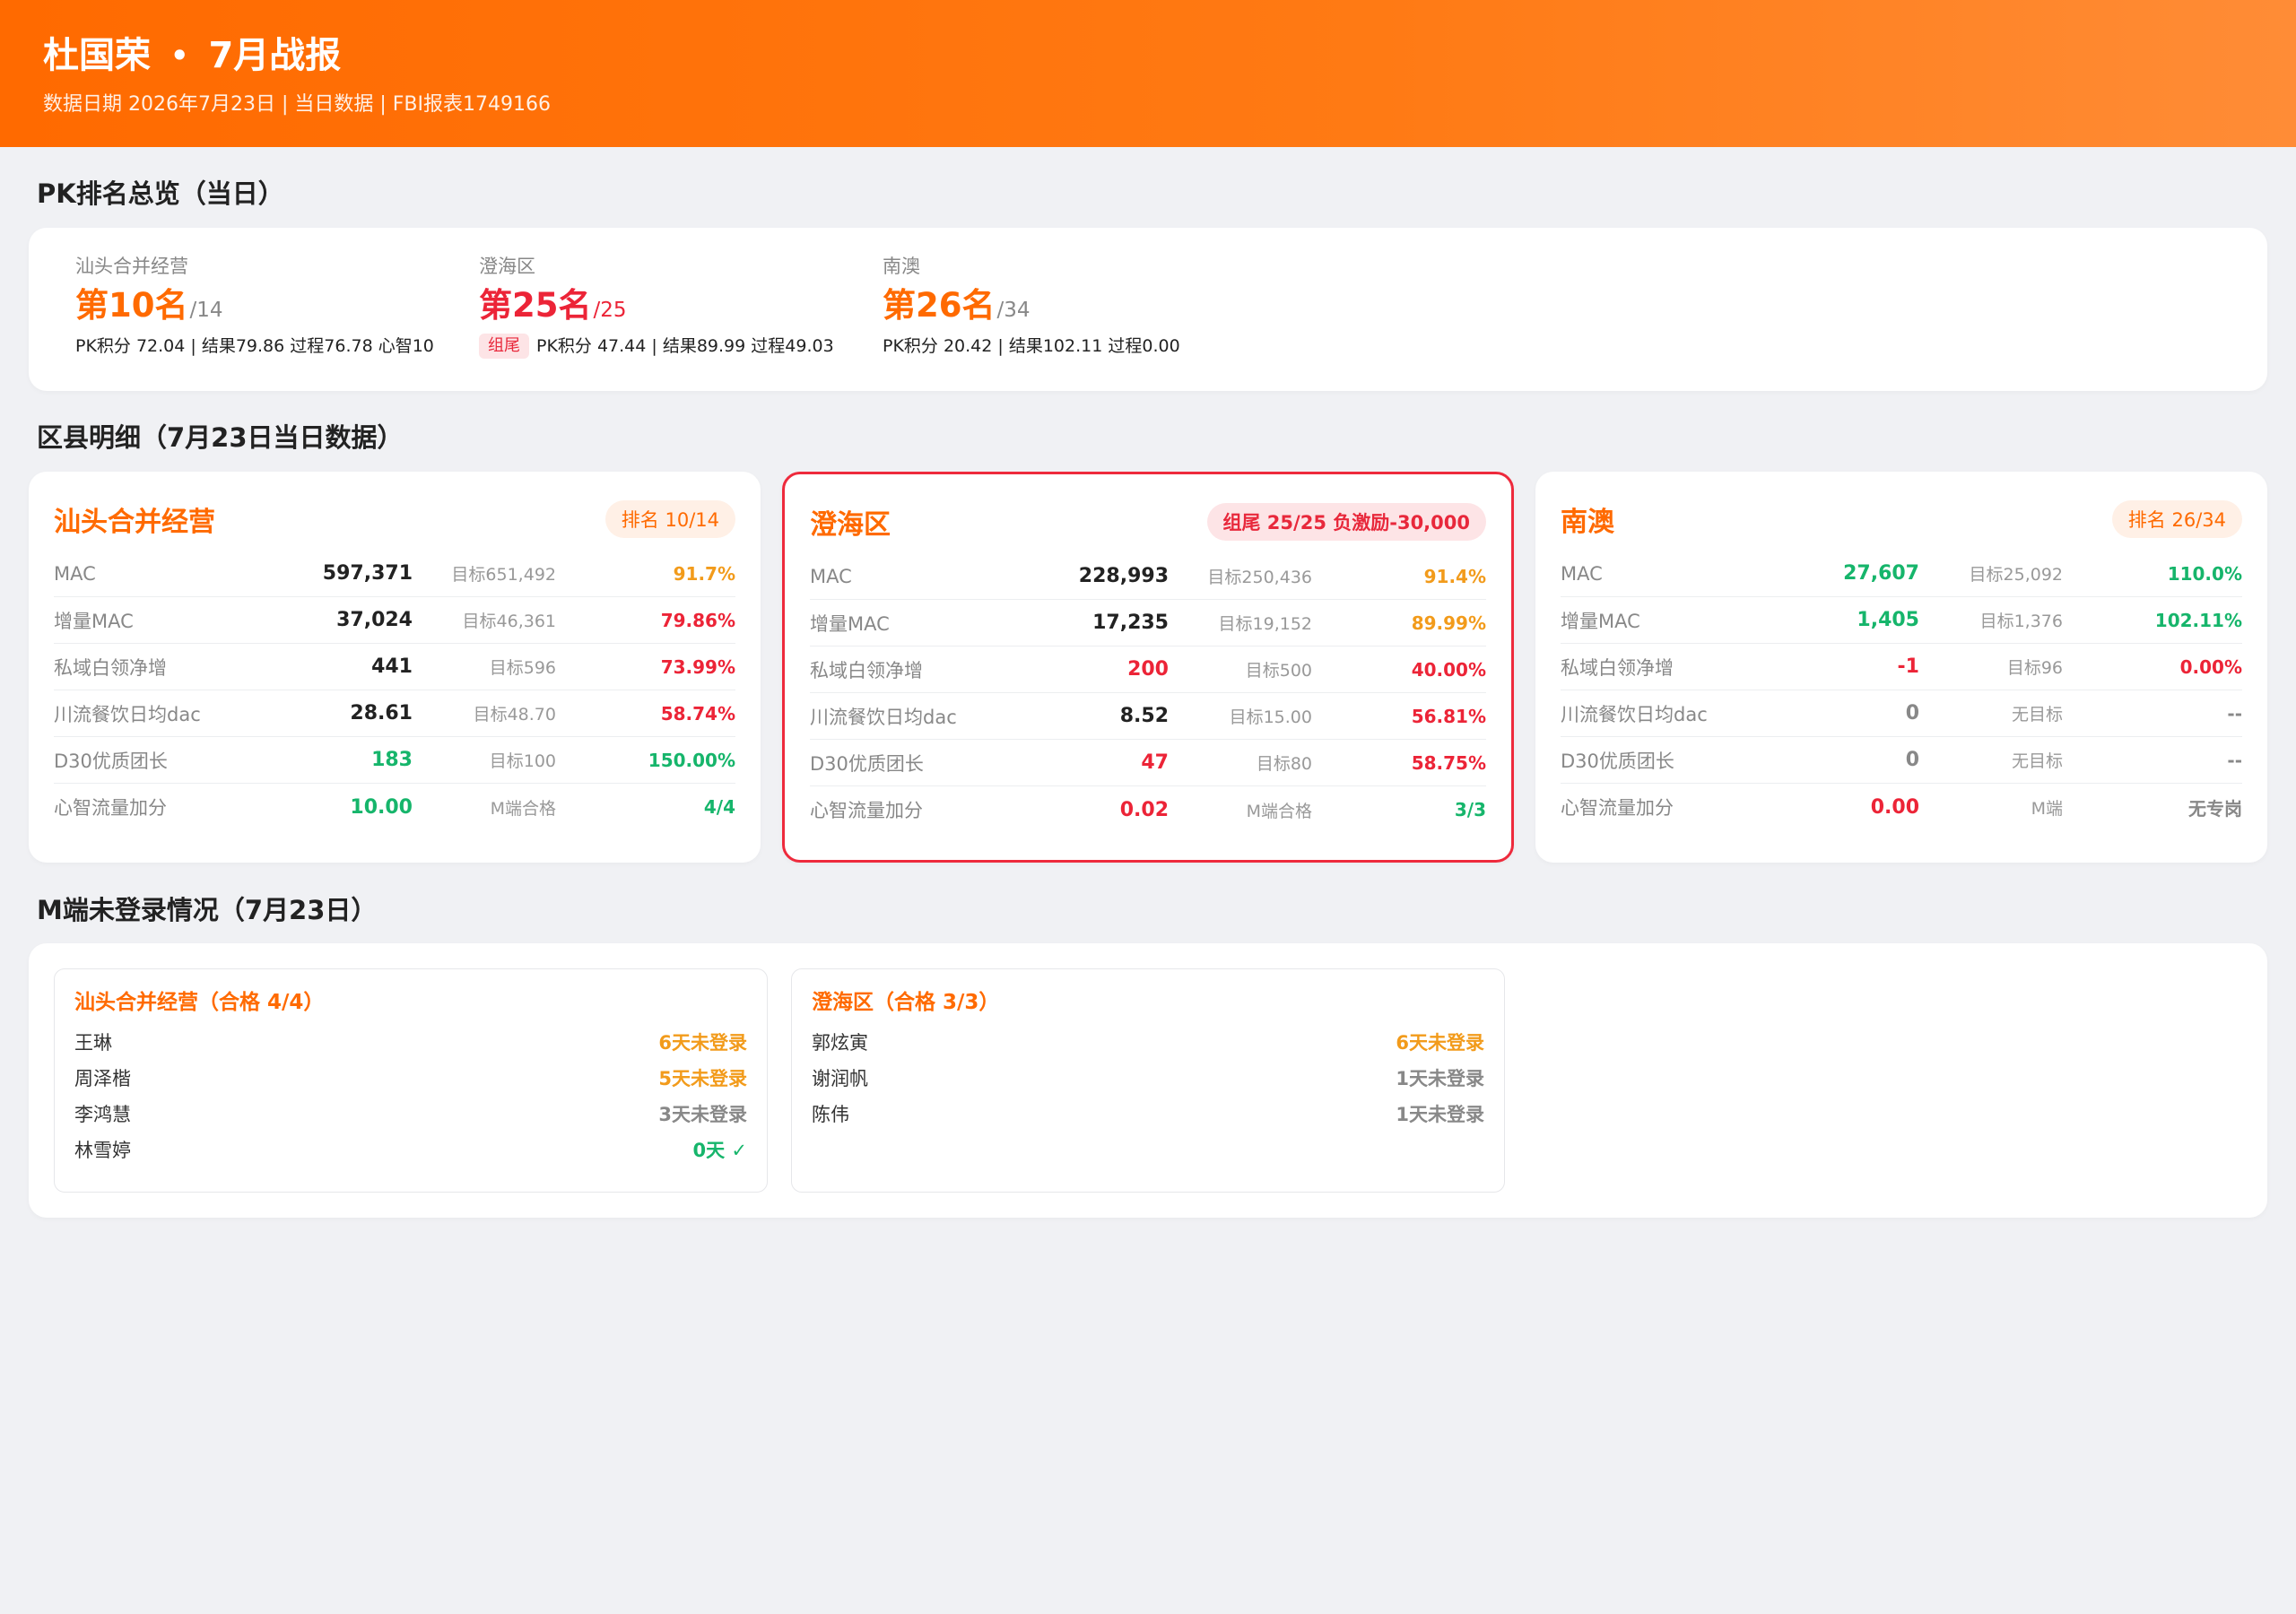 The image size is (2296, 1614). What do you see at coordinates (2034, 668) in the screenshot?
I see `metric-target: 目标96` at bounding box center [2034, 668].